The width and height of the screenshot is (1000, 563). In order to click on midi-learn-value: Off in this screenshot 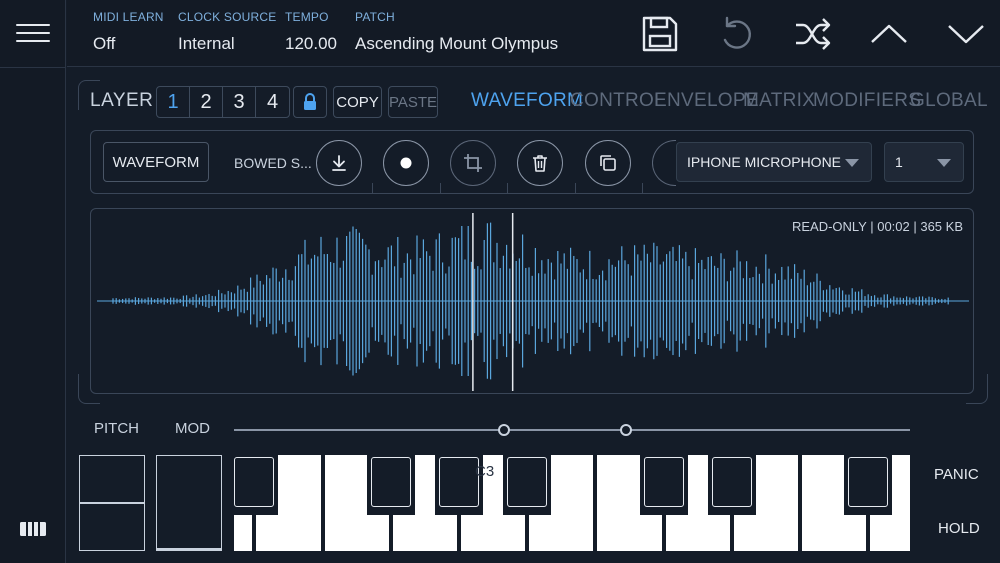, I will do `click(104, 43)`.